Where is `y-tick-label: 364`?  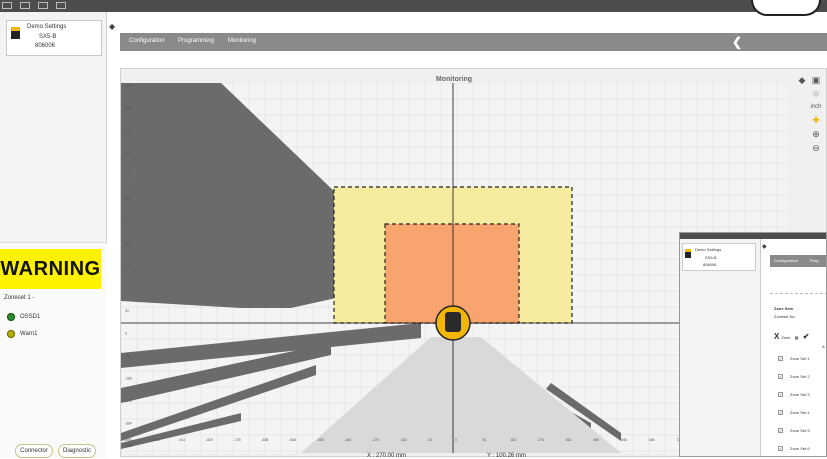
y-tick-label: 364 is located at coordinates (128, 244).